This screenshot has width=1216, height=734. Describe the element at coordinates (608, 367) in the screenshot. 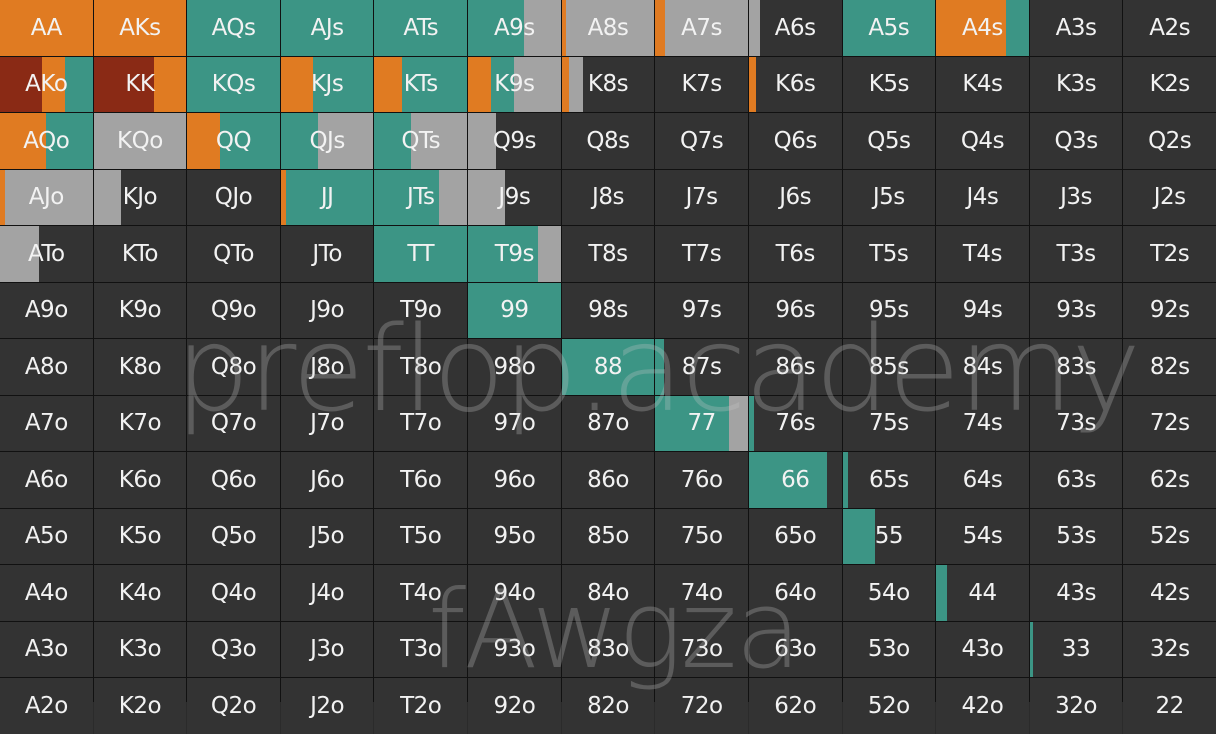

I see `hand-cell-88: 88` at that location.